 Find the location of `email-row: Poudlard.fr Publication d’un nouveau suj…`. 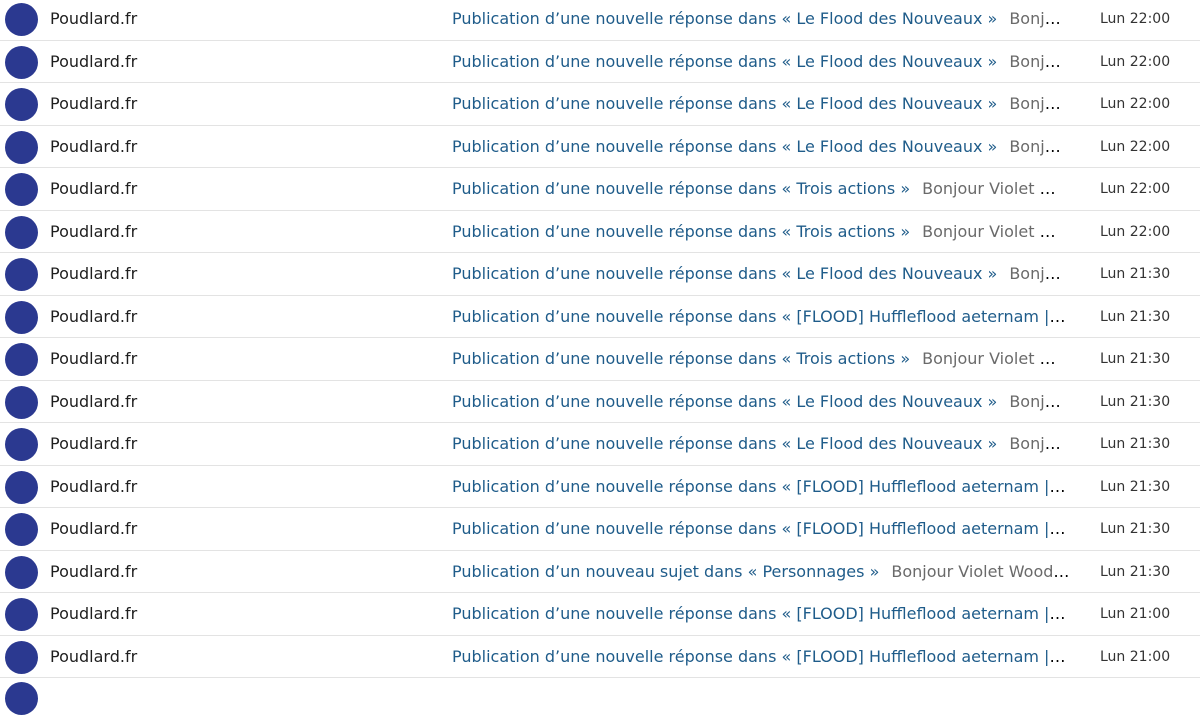

email-row: Poudlard.fr Publication d’un nouveau suj… is located at coordinates (600, 572).